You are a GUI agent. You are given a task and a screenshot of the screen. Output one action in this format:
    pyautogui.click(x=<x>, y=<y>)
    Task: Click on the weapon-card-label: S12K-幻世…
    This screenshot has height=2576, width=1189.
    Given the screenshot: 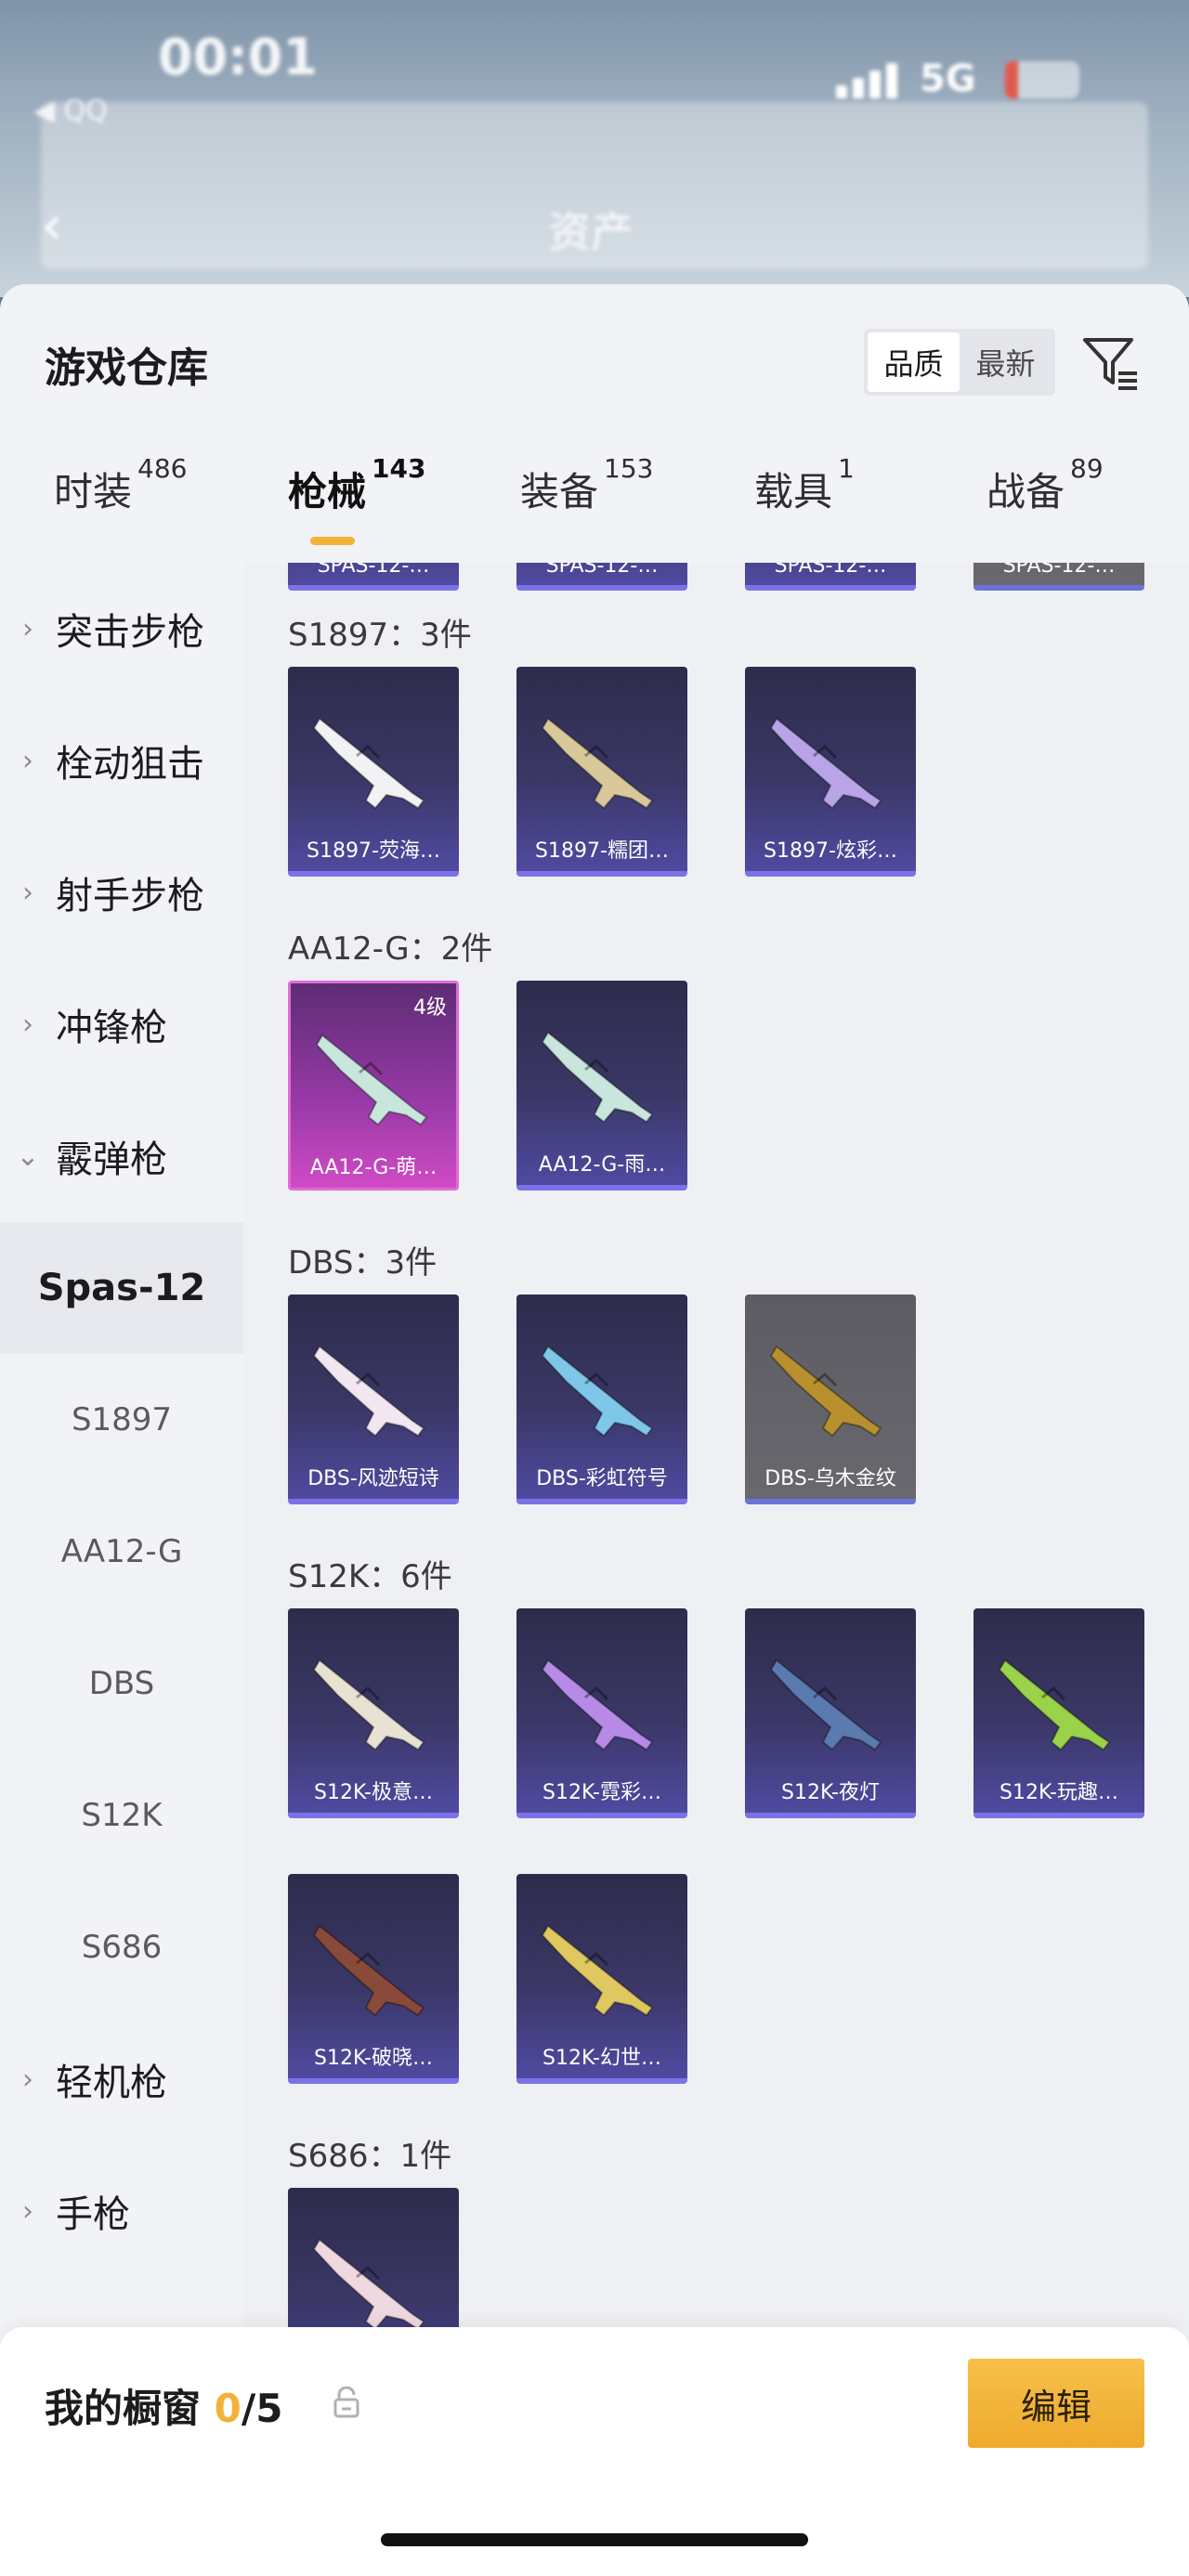 What is the action you would take?
    pyautogui.click(x=601, y=2059)
    